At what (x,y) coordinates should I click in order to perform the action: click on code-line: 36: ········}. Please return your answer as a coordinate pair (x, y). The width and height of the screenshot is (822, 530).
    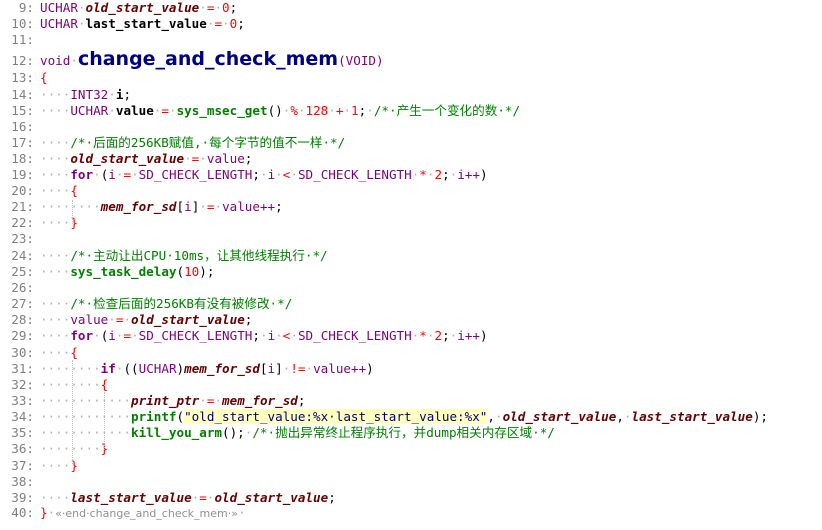
    Looking at the image, I should click on (411, 449).